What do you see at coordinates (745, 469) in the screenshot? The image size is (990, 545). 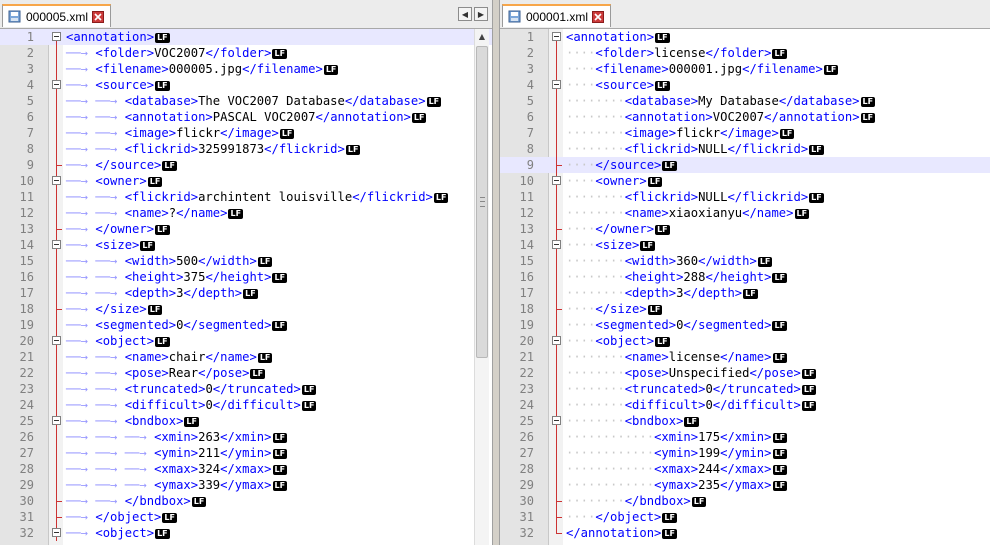 I see `code-line: 28 ············<xmax>244</xmax> LF` at bounding box center [745, 469].